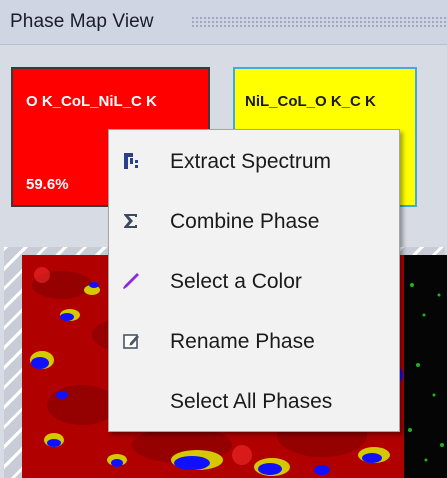 The width and height of the screenshot is (447, 478). I want to click on phase-map-dark-region, so click(425, 366).